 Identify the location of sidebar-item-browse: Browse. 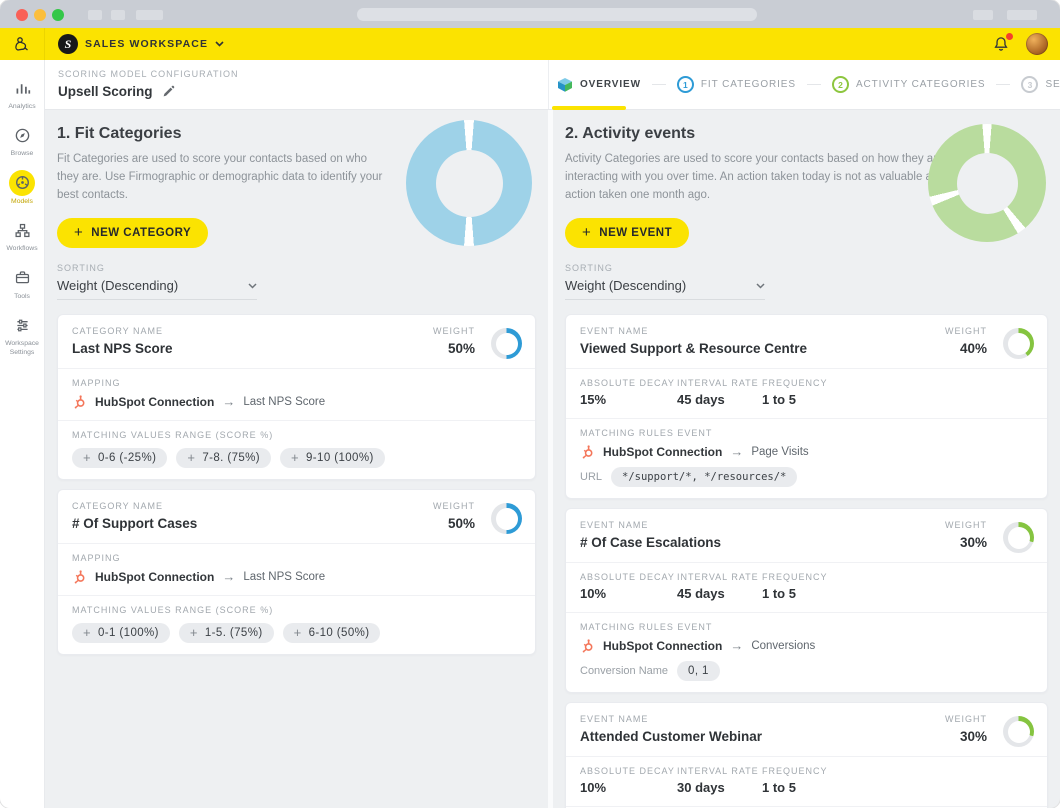
(22, 140).